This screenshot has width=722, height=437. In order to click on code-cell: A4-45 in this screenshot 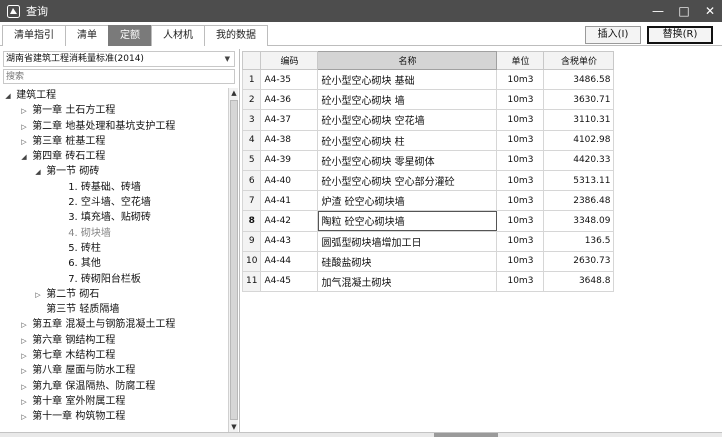, I will do `click(289, 281)`.